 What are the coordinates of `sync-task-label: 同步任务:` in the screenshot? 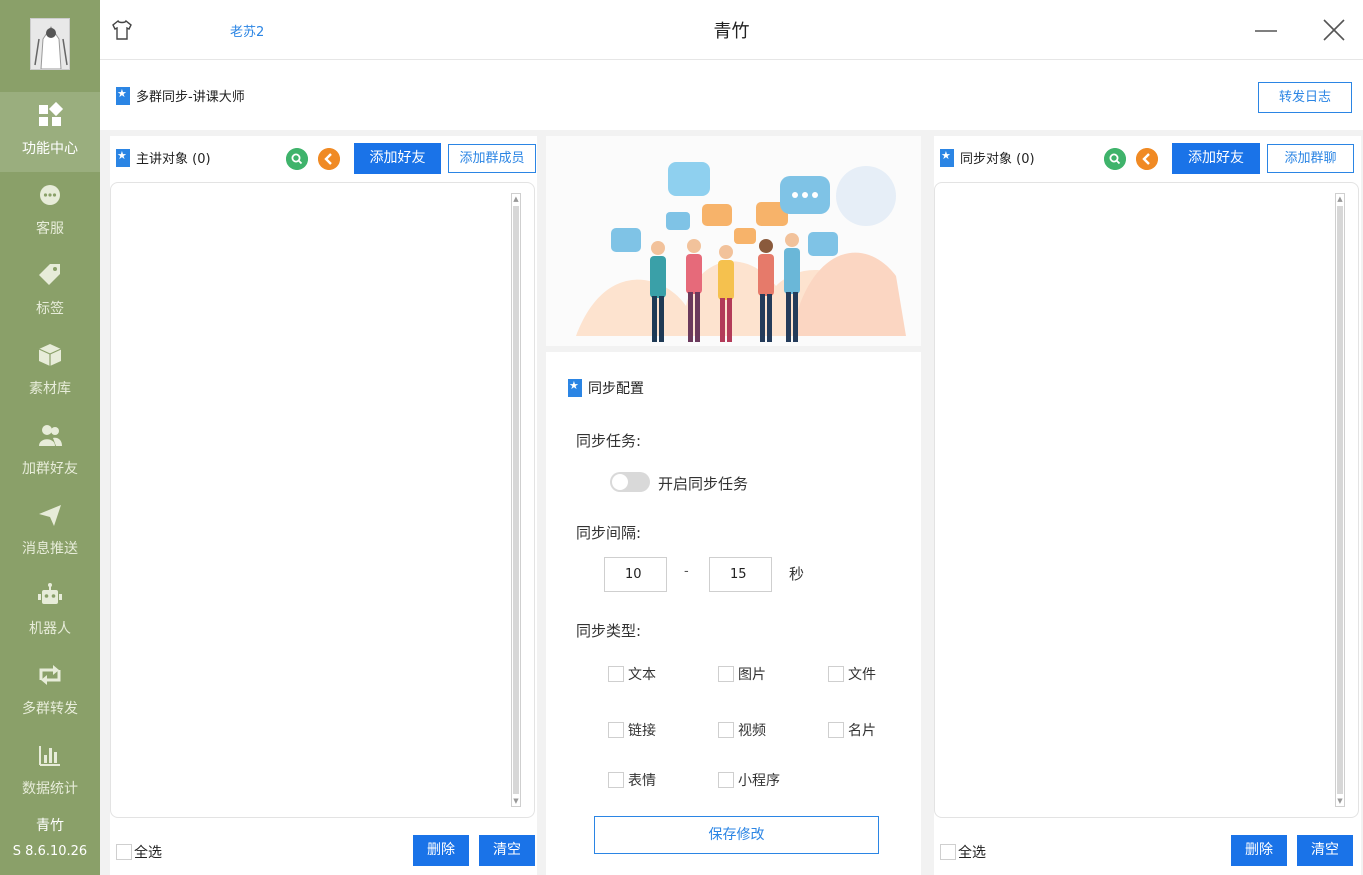 It's located at (609, 441).